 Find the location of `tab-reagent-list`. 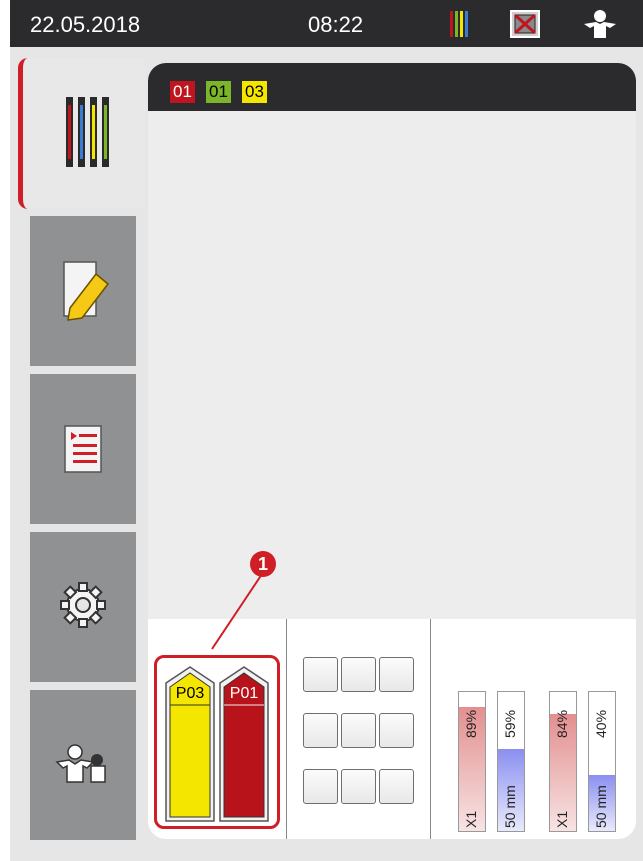

tab-reagent-list is located at coordinates (83, 449).